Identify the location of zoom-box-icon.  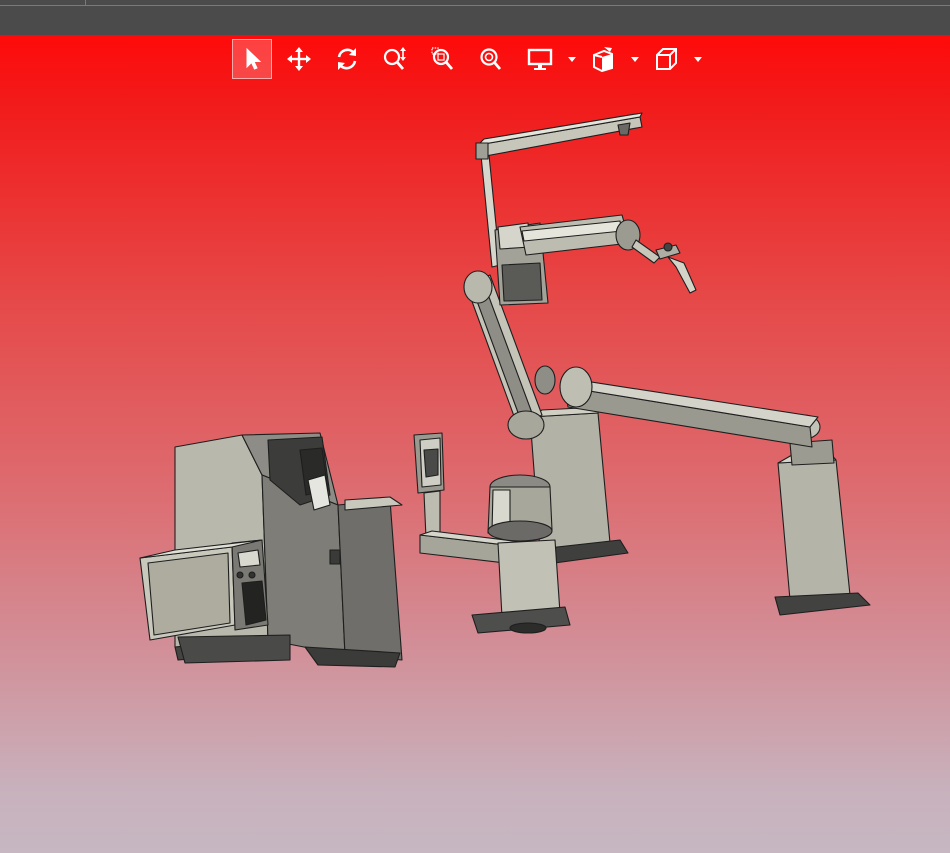
(442, 58).